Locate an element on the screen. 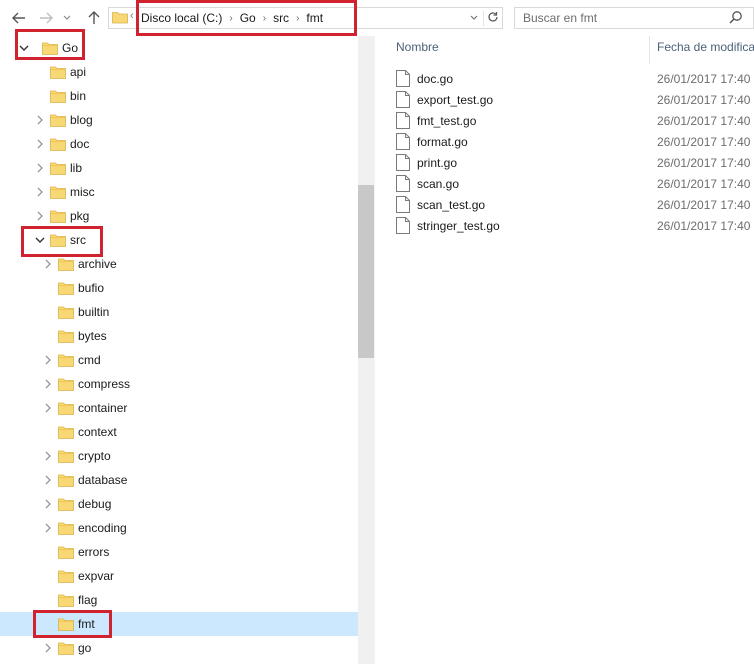  back-arrow-icon is located at coordinates (19, 18).